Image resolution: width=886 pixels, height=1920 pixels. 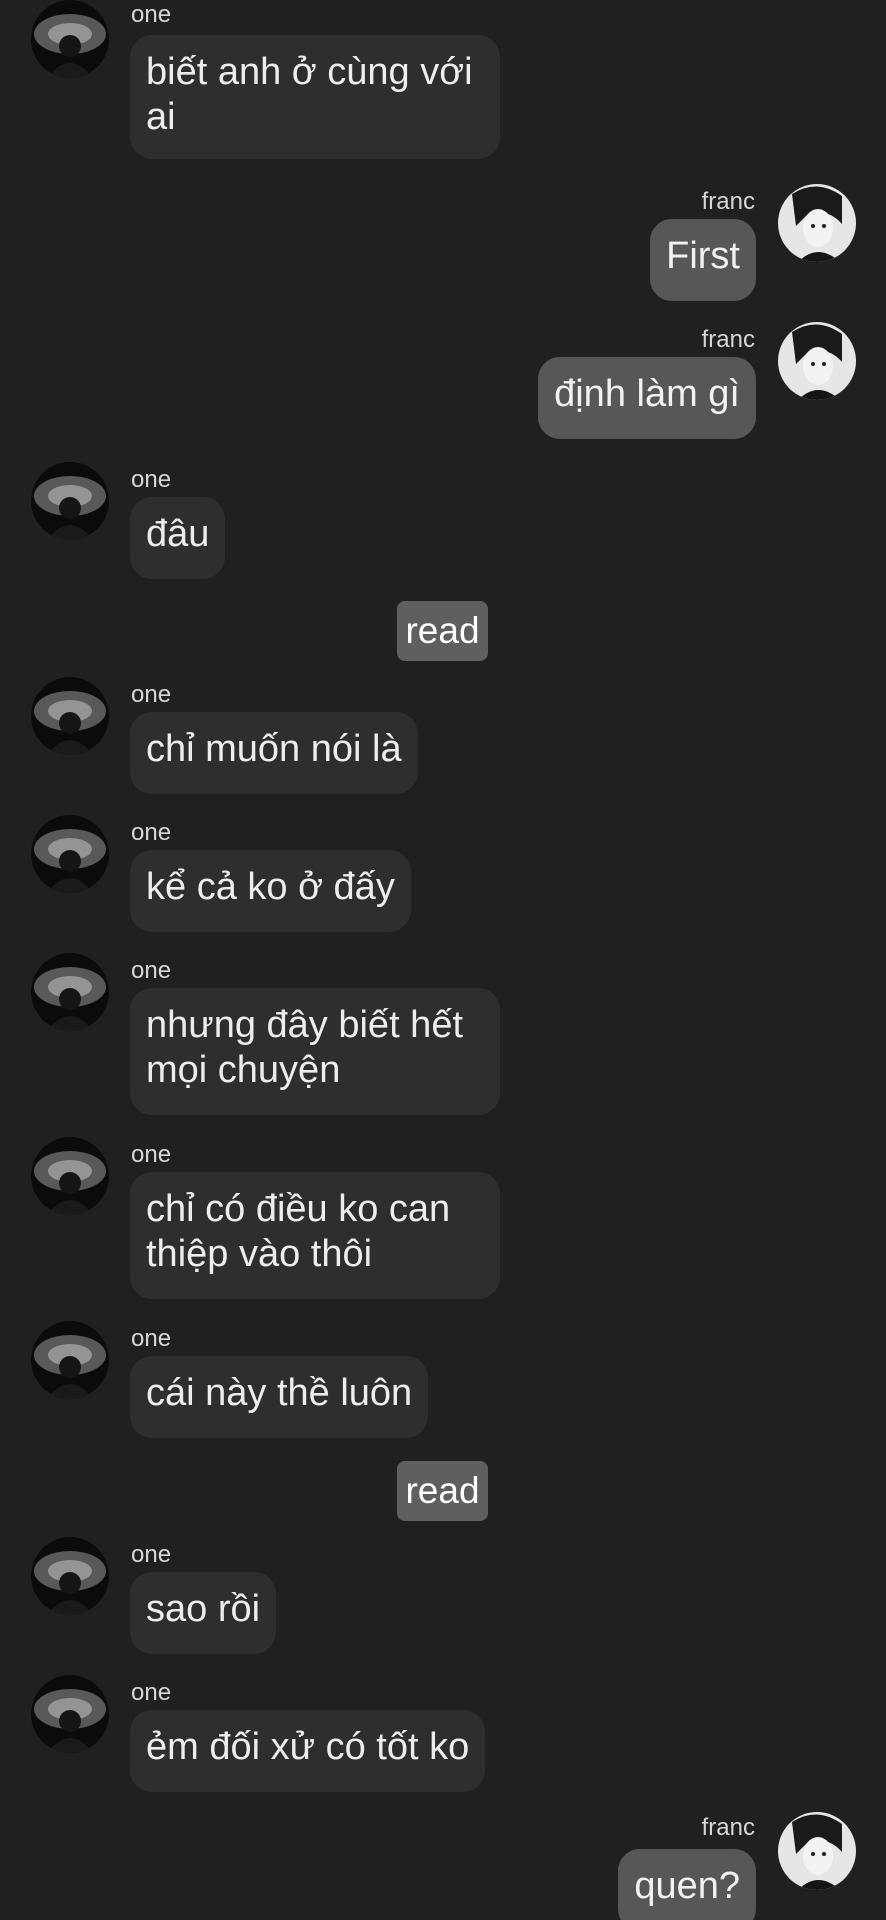 I want to click on message-text-line: First, so click(x=703, y=256).